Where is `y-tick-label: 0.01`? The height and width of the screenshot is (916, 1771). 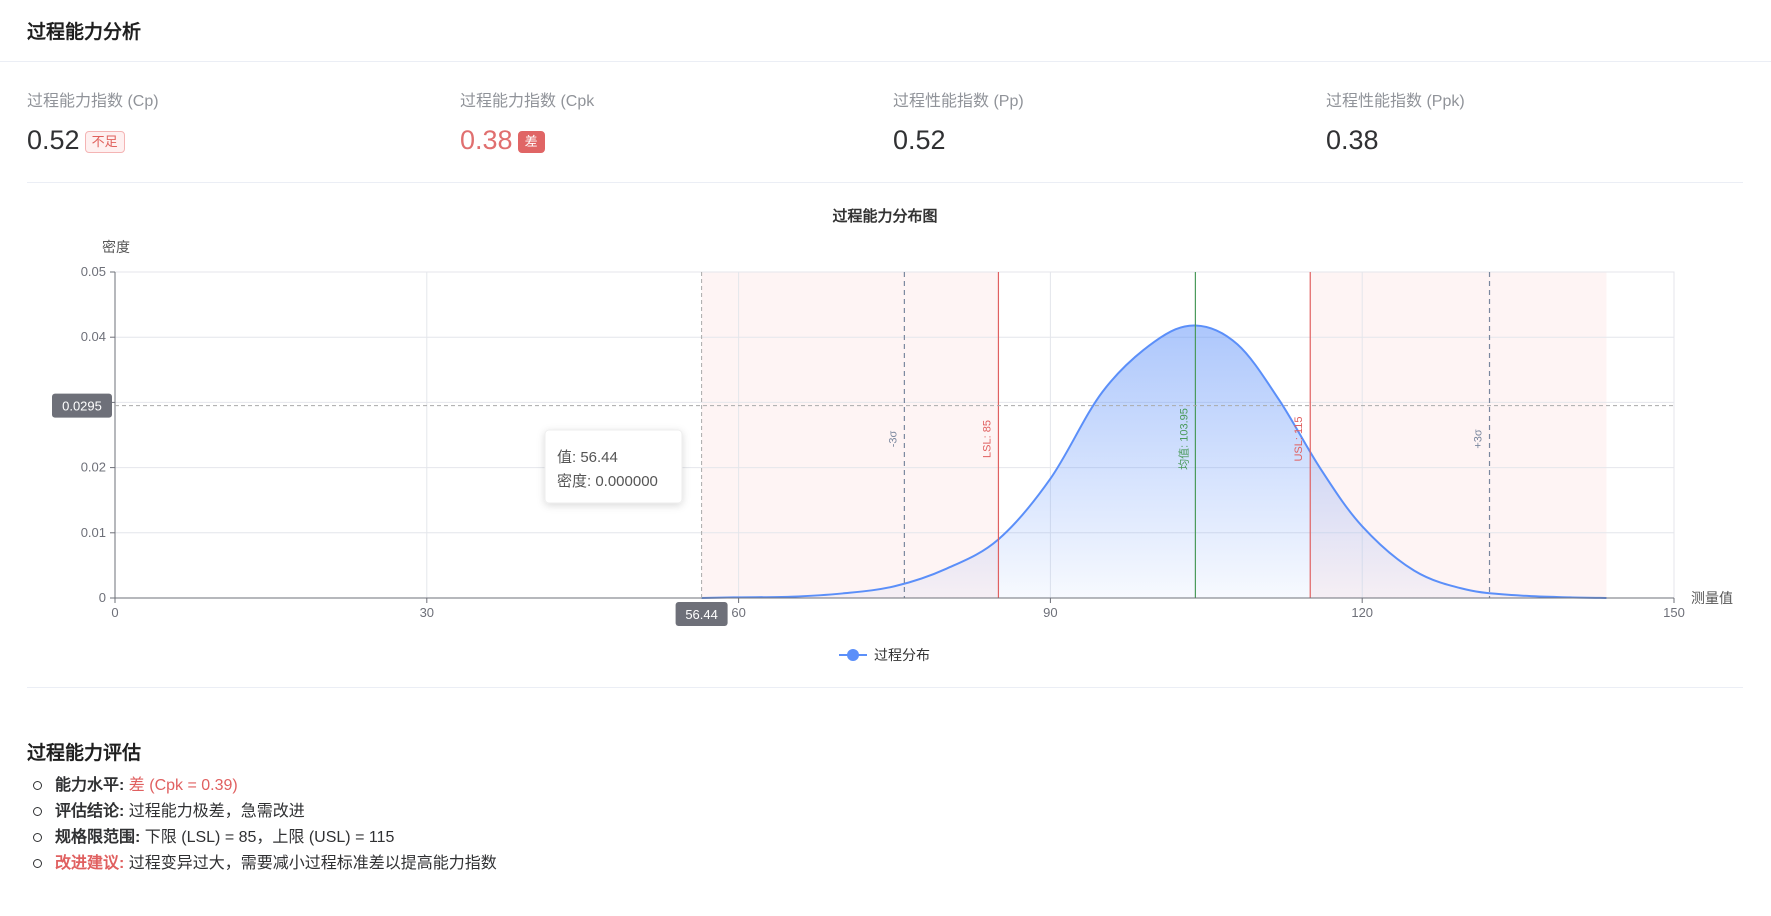
y-tick-label: 0.01 is located at coordinates (93, 532).